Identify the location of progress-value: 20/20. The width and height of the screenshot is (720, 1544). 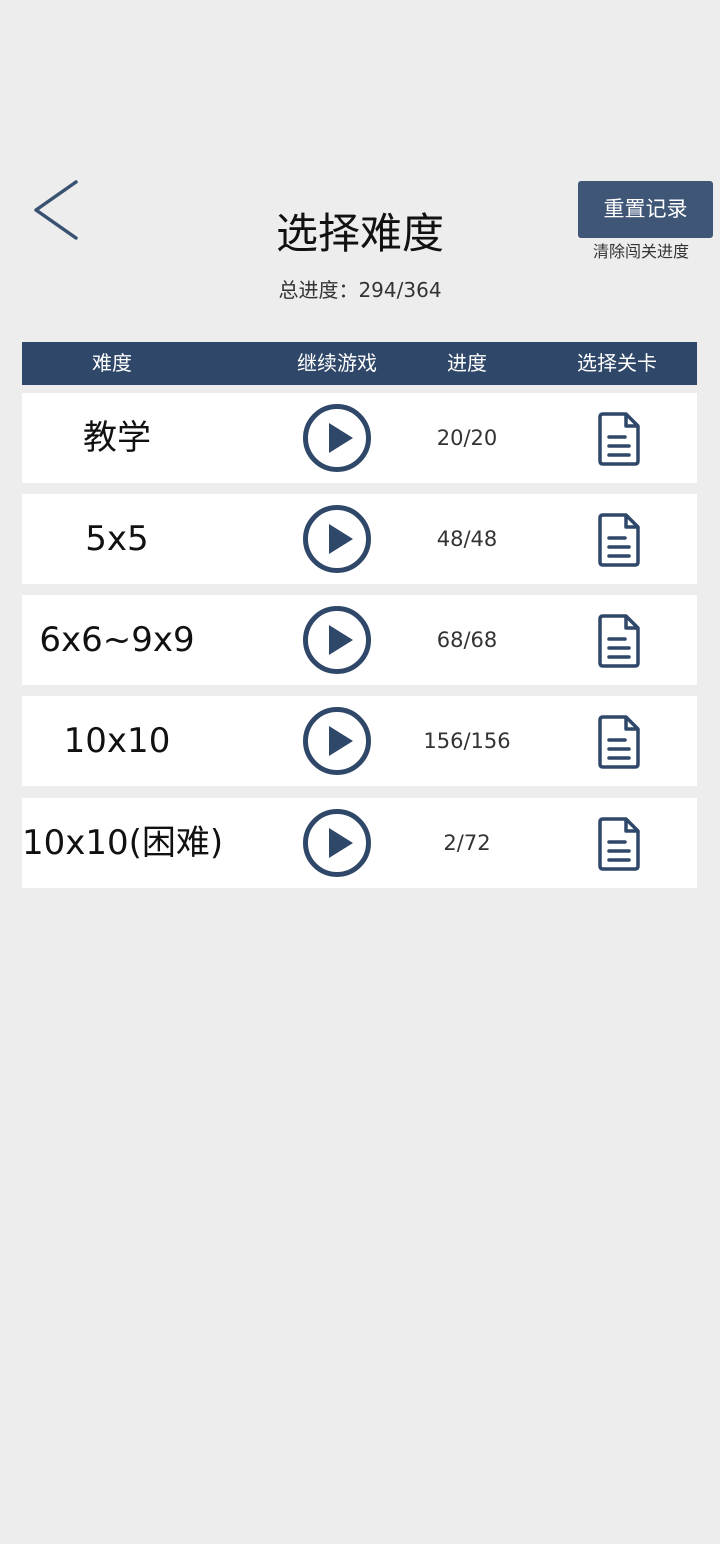
(467, 438).